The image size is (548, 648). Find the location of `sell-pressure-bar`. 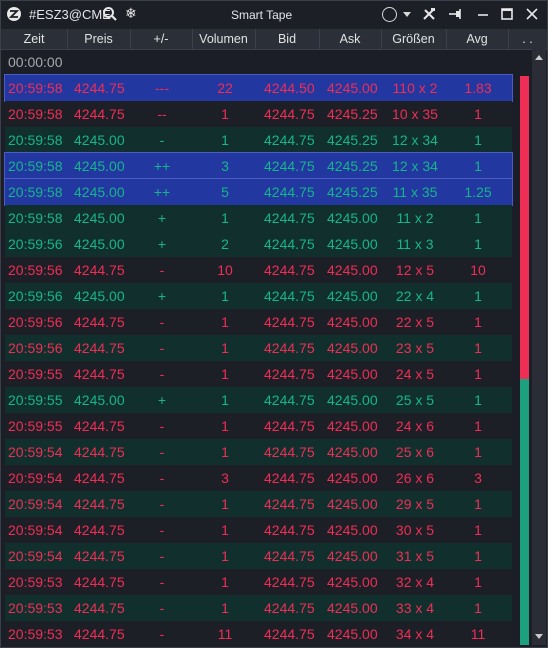

sell-pressure-bar is located at coordinates (524, 227).